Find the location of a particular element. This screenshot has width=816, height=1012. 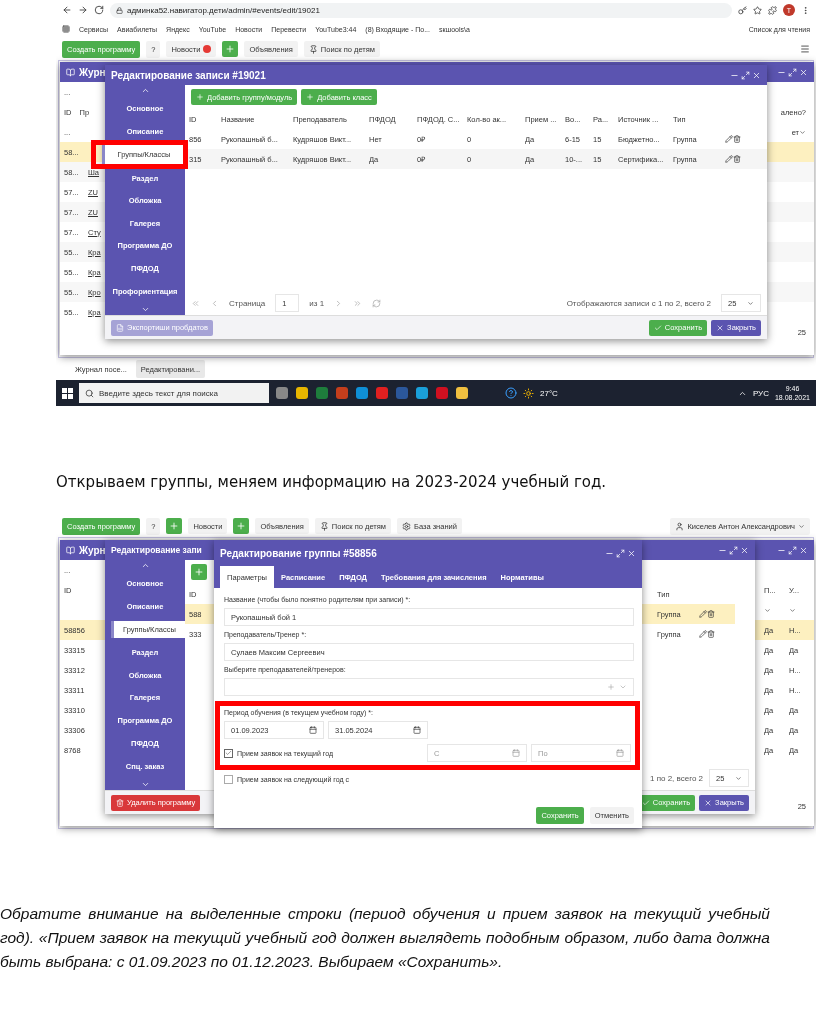

check-icon is located at coordinates (657, 327).